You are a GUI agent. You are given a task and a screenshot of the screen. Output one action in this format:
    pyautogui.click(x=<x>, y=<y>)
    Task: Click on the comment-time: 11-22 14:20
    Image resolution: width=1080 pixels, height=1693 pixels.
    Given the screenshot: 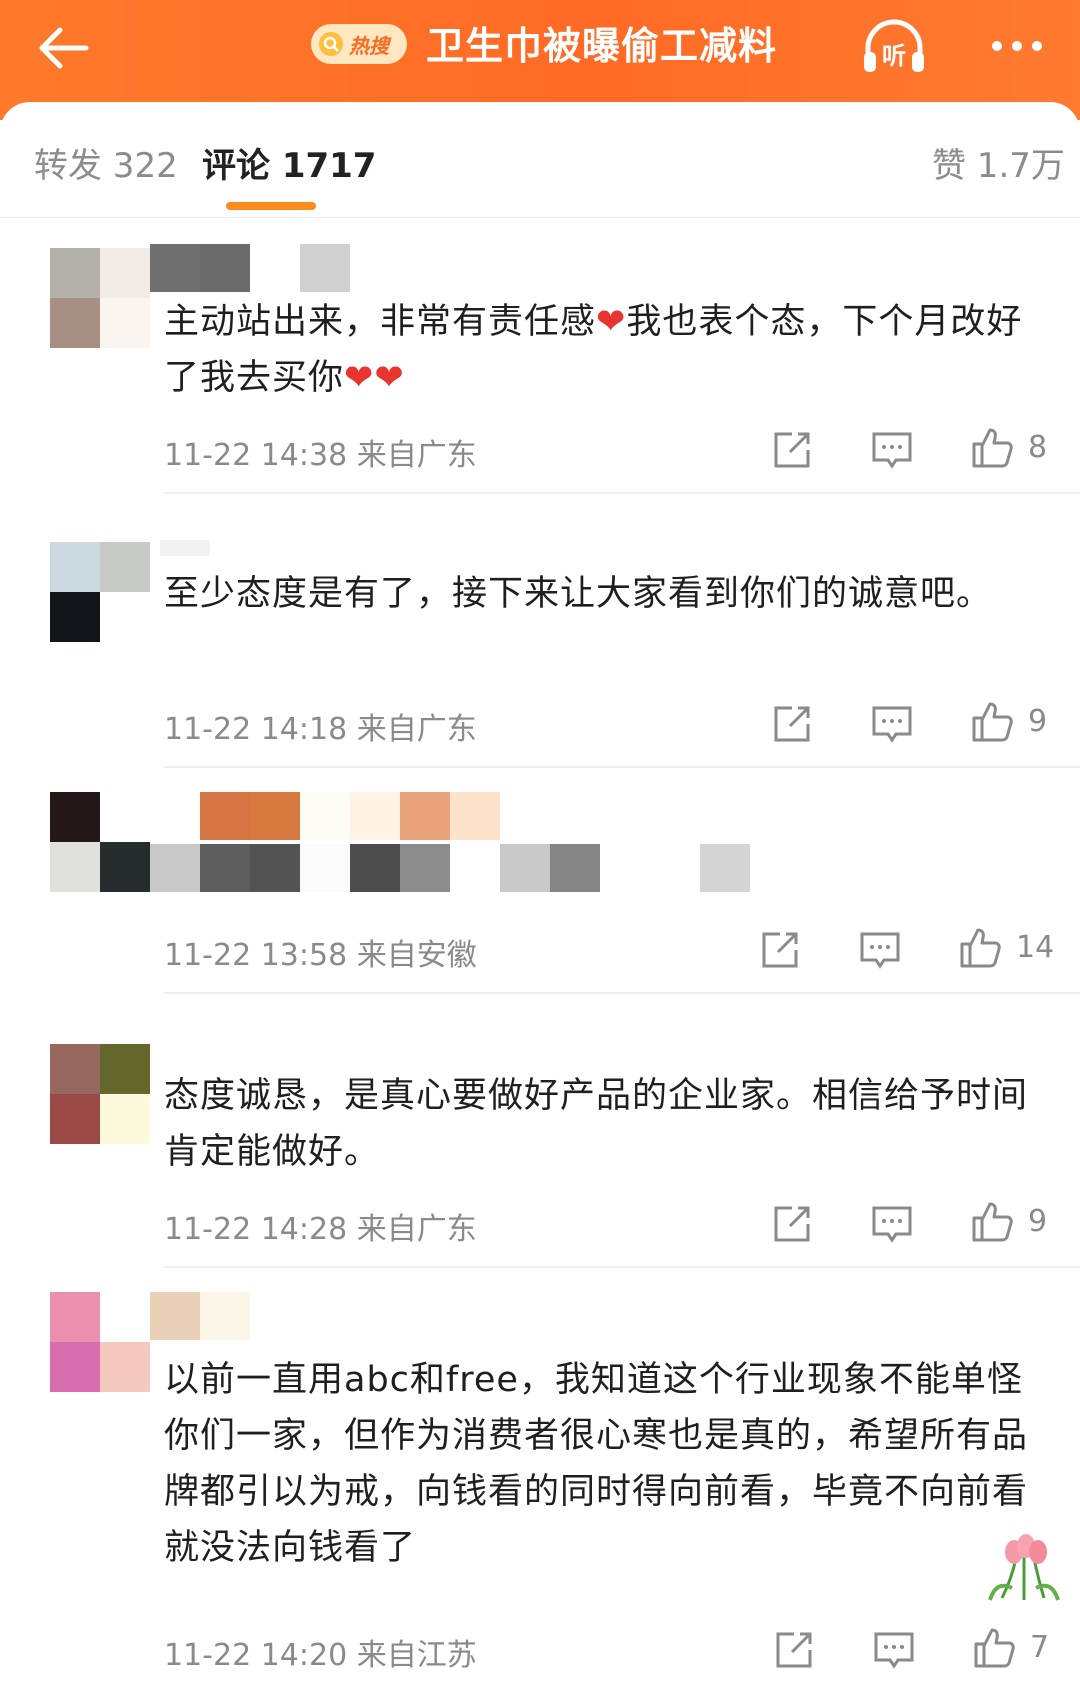 What is the action you would take?
    pyautogui.click(x=256, y=1655)
    